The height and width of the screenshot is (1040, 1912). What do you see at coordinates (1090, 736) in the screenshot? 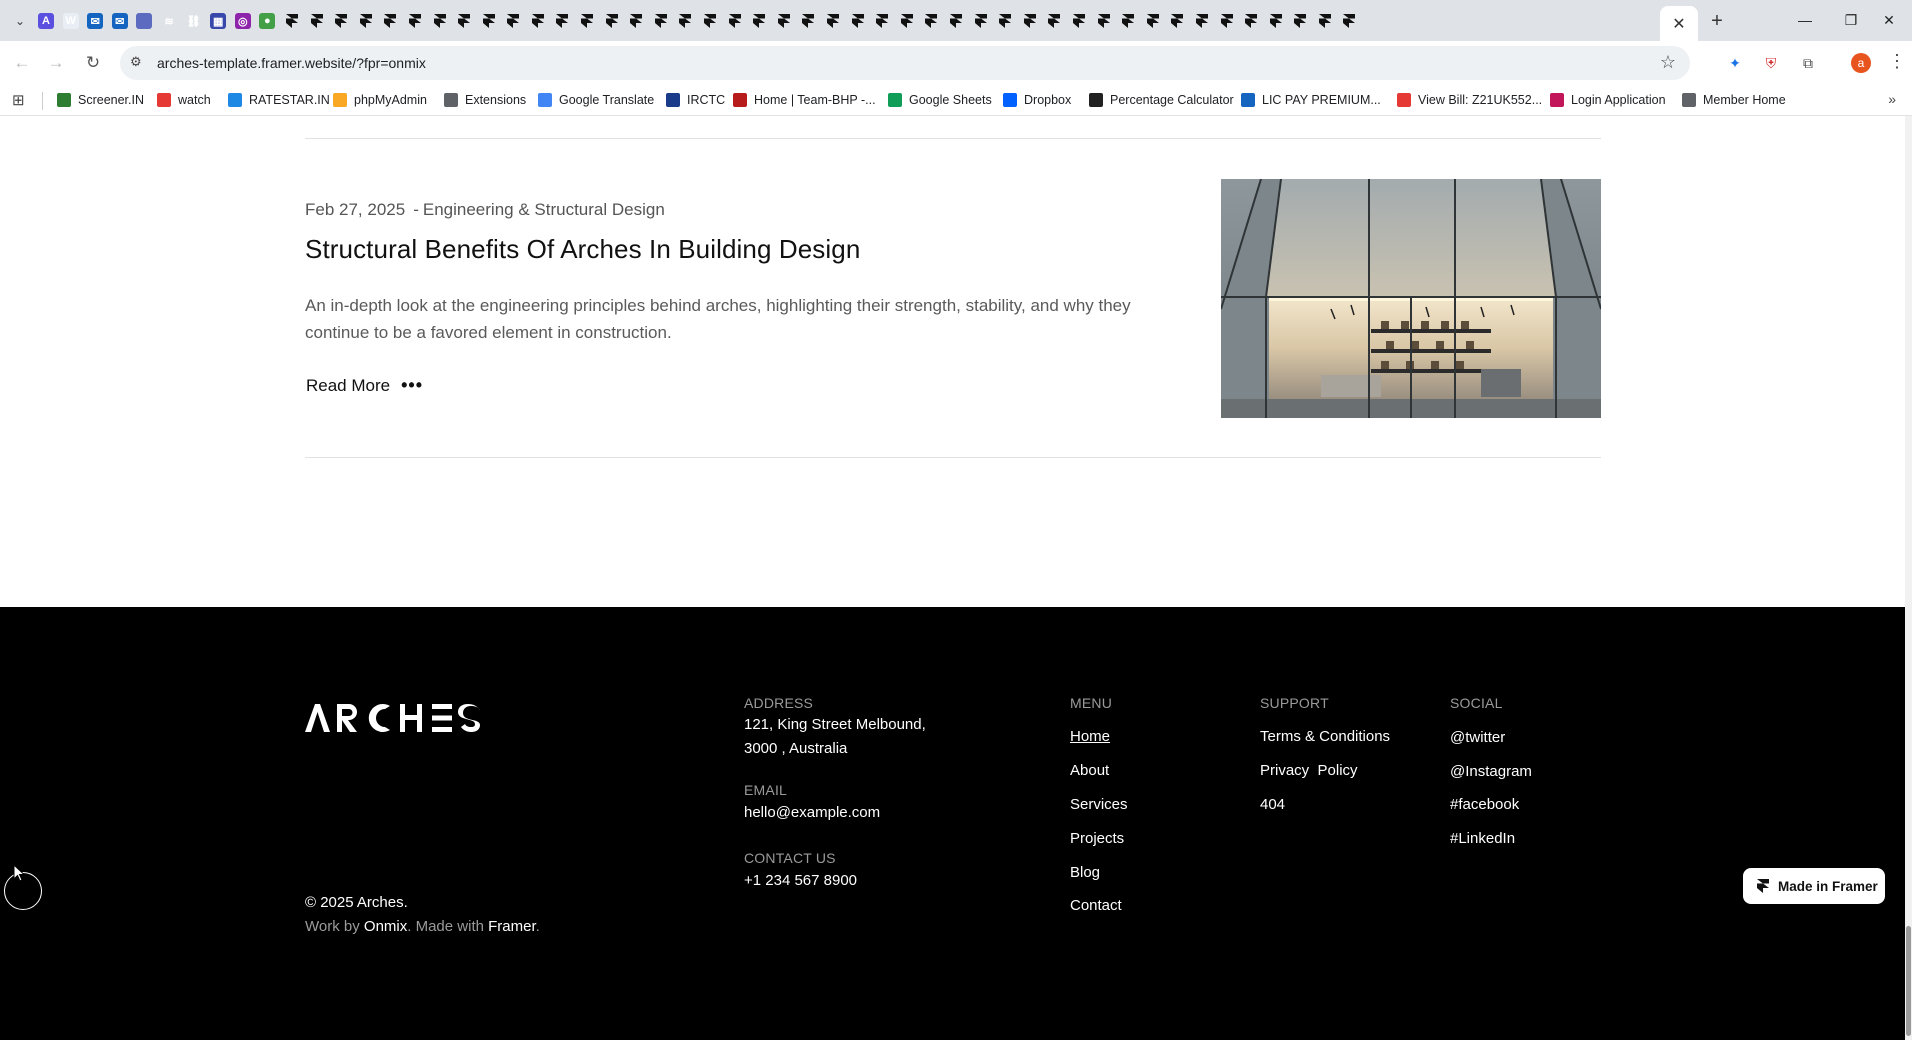
I see `footer-menu-home: Home` at bounding box center [1090, 736].